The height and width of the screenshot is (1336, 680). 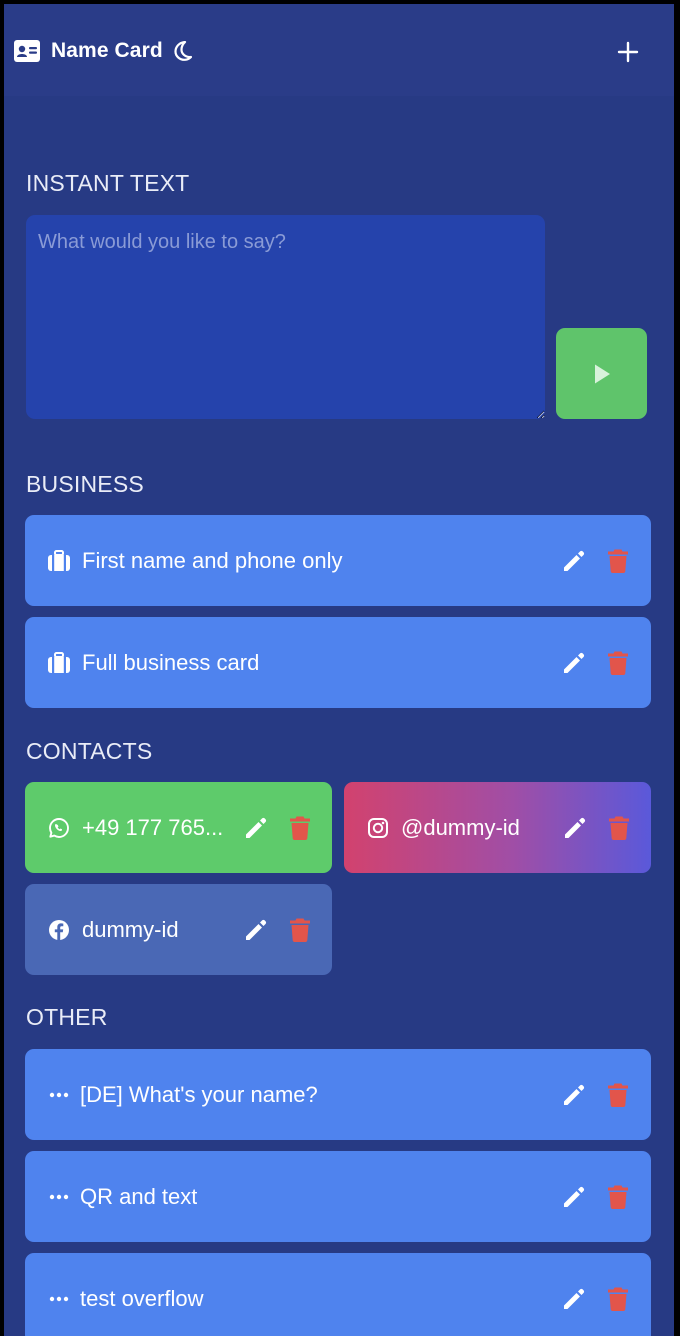 I want to click on contact-instagram: @dummy-id, so click(x=497, y=827).